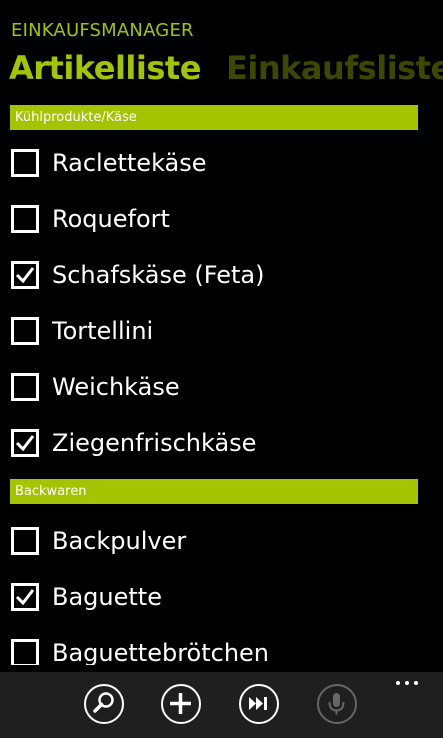  What do you see at coordinates (221, 219) in the screenshot?
I see `list-item: Roquefort` at bounding box center [221, 219].